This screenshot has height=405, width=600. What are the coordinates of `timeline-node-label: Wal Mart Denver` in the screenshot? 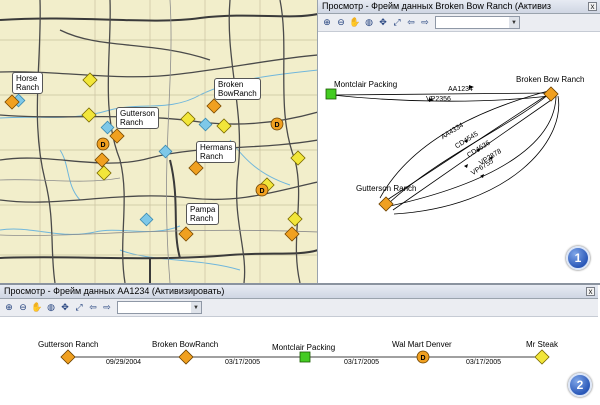 It's located at (422, 344).